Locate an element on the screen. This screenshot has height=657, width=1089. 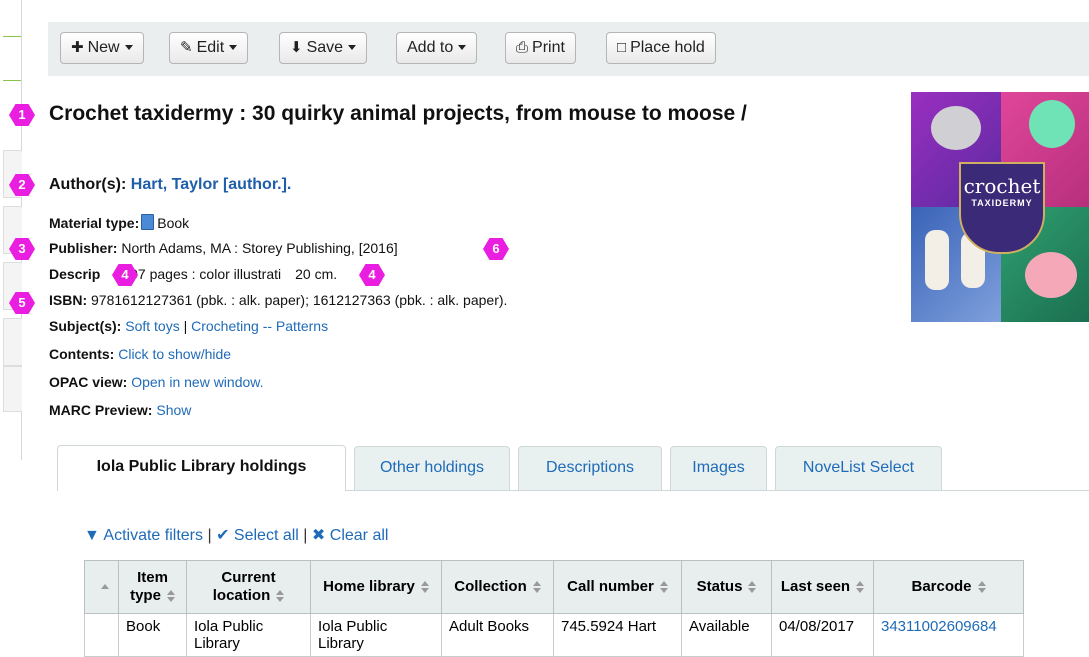
activate-filters-link: ▼ Activate filters is located at coordinates (143, 535).